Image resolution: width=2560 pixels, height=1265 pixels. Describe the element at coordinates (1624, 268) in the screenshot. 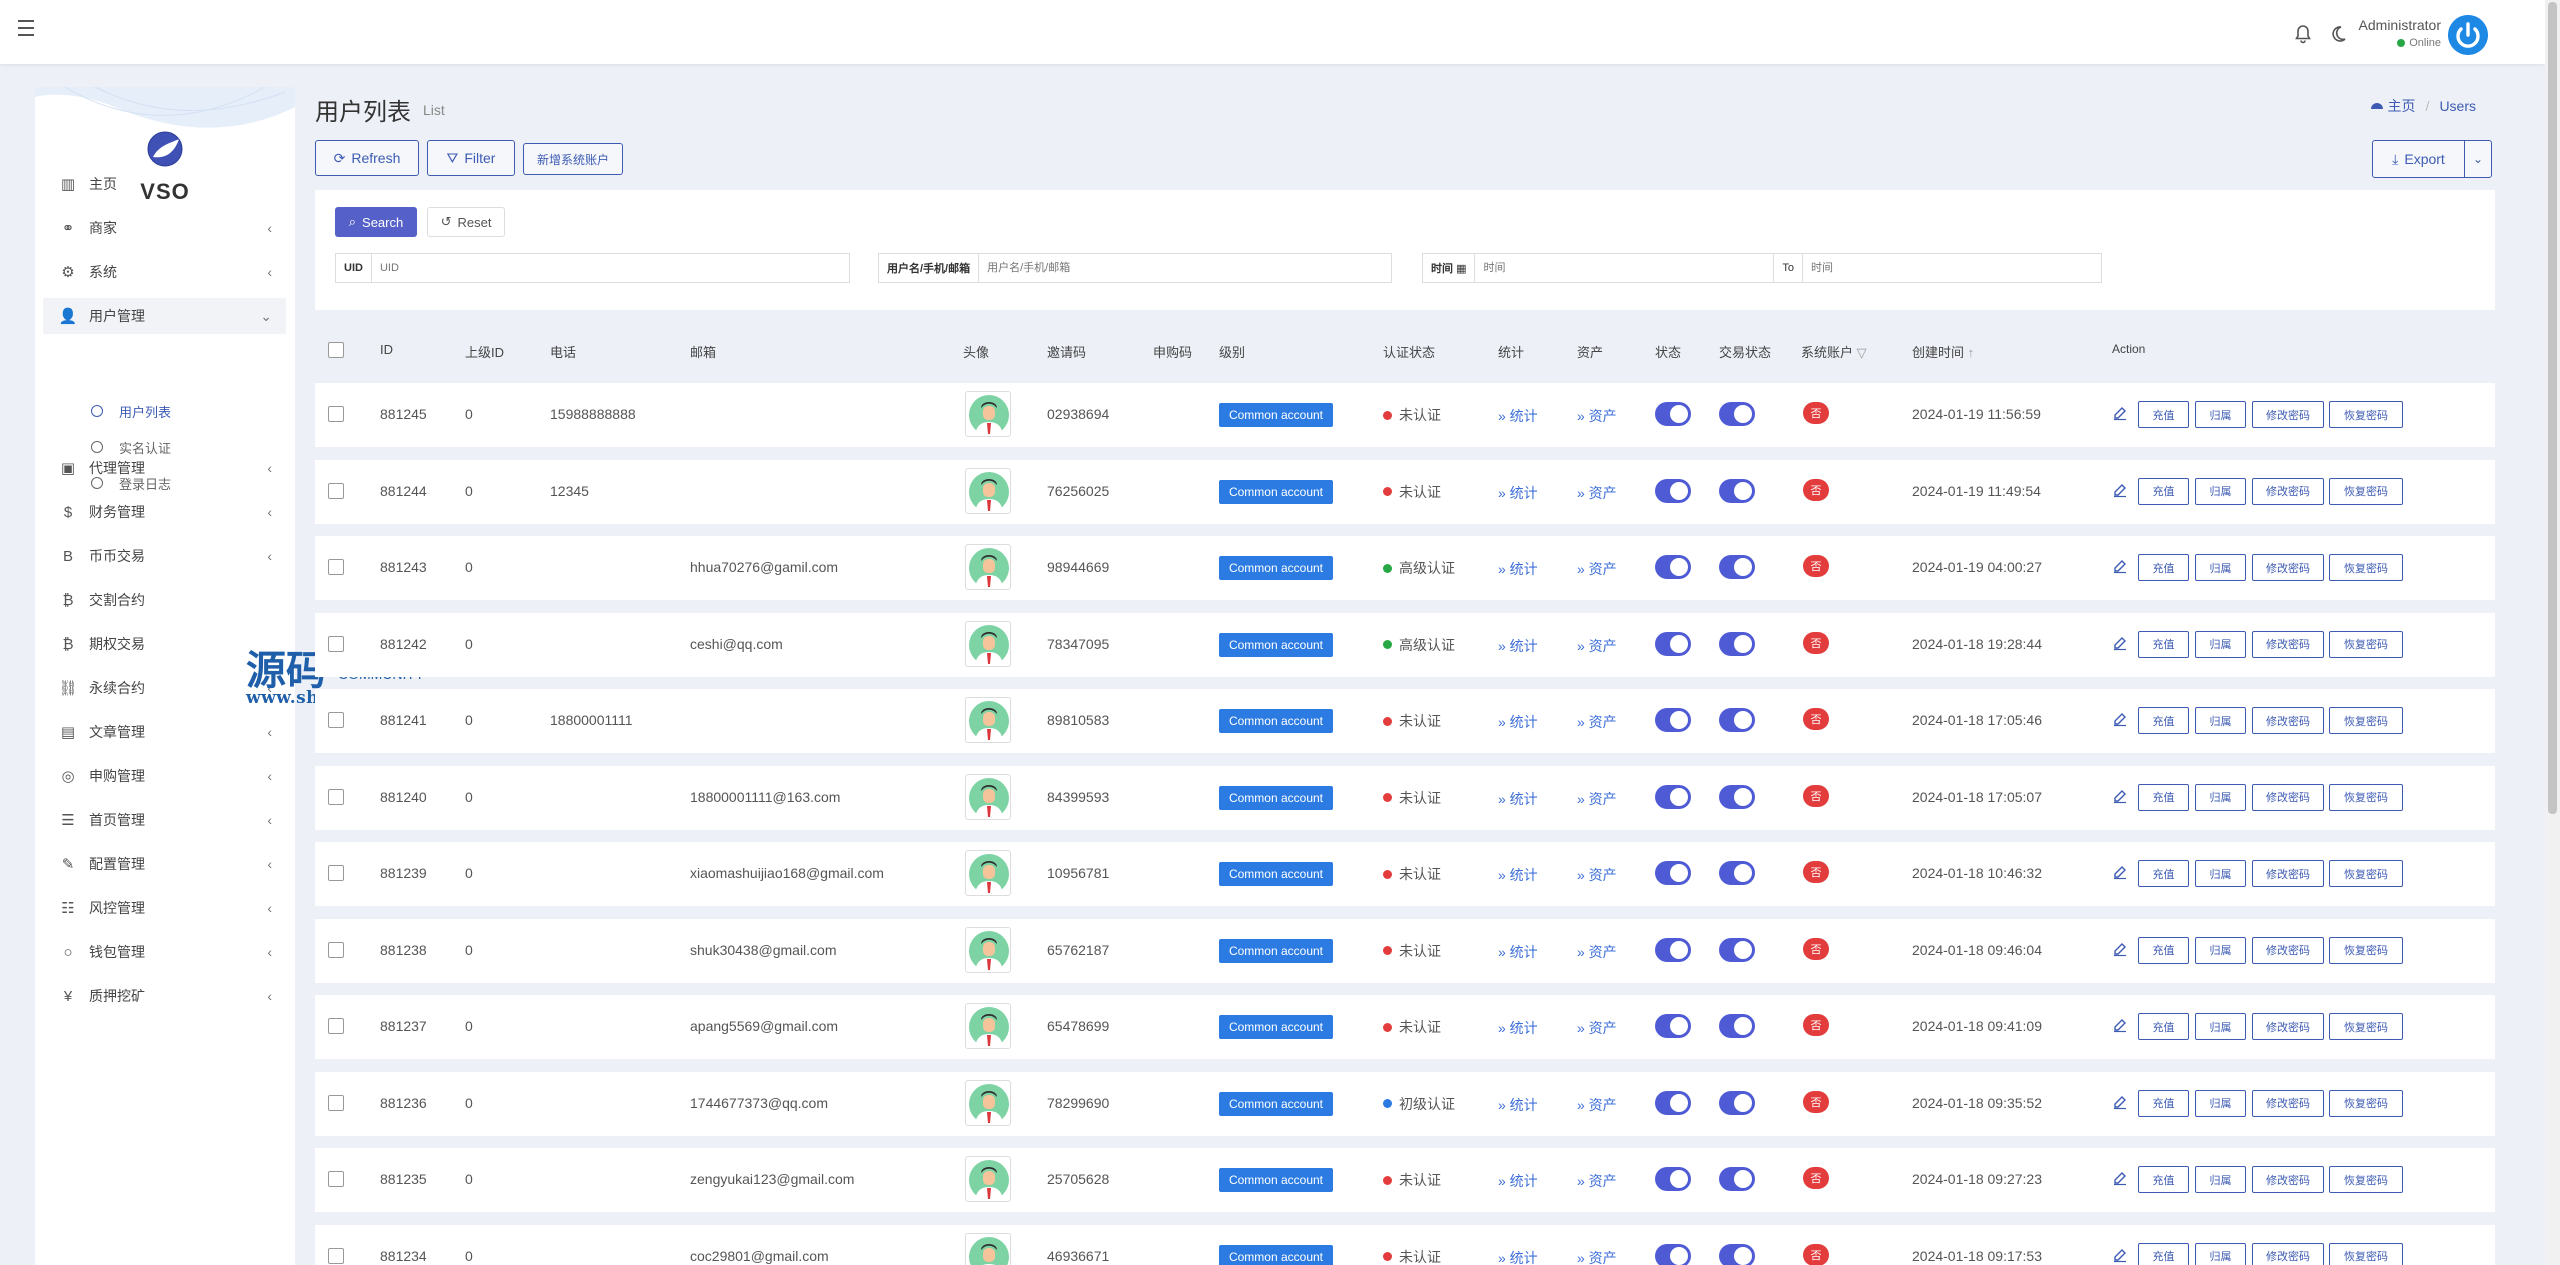

I see `time-from-input` at that location.